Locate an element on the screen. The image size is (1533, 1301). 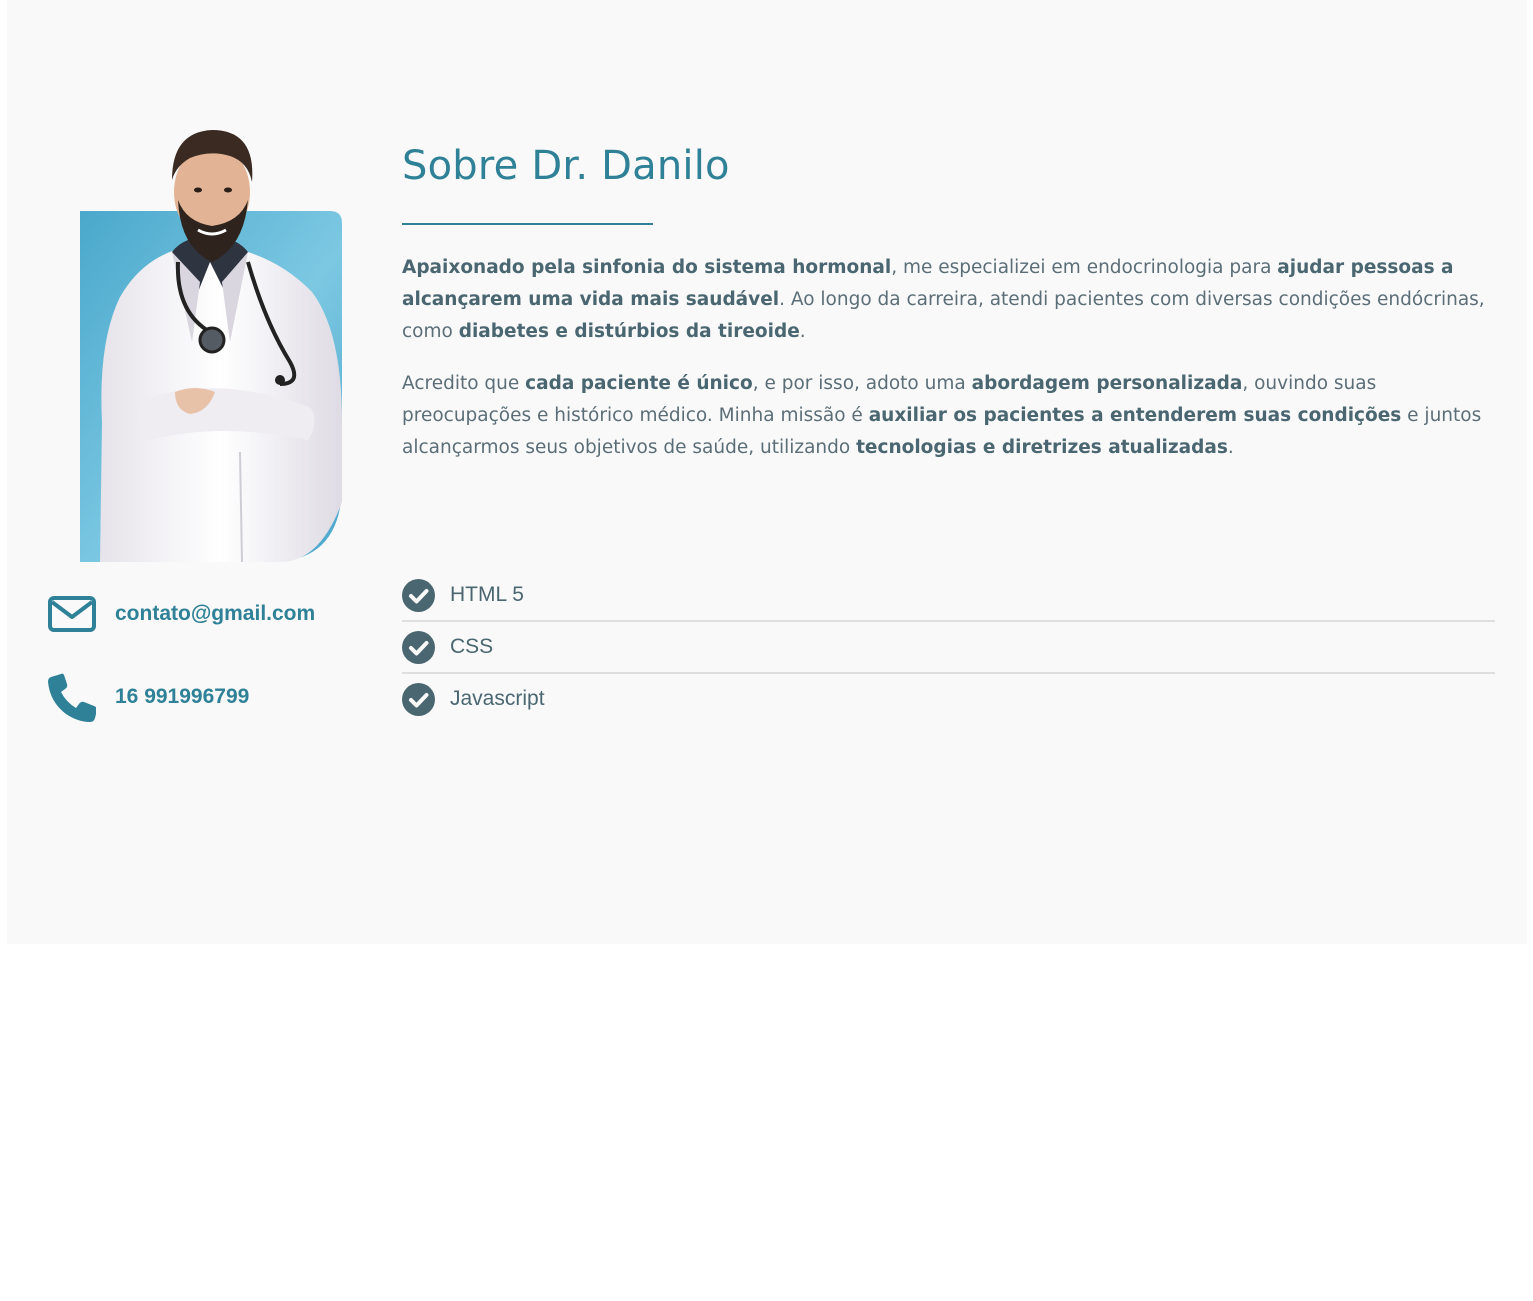
page-title: Sobre Dr. Danilo is located at coordinates (566, 166).